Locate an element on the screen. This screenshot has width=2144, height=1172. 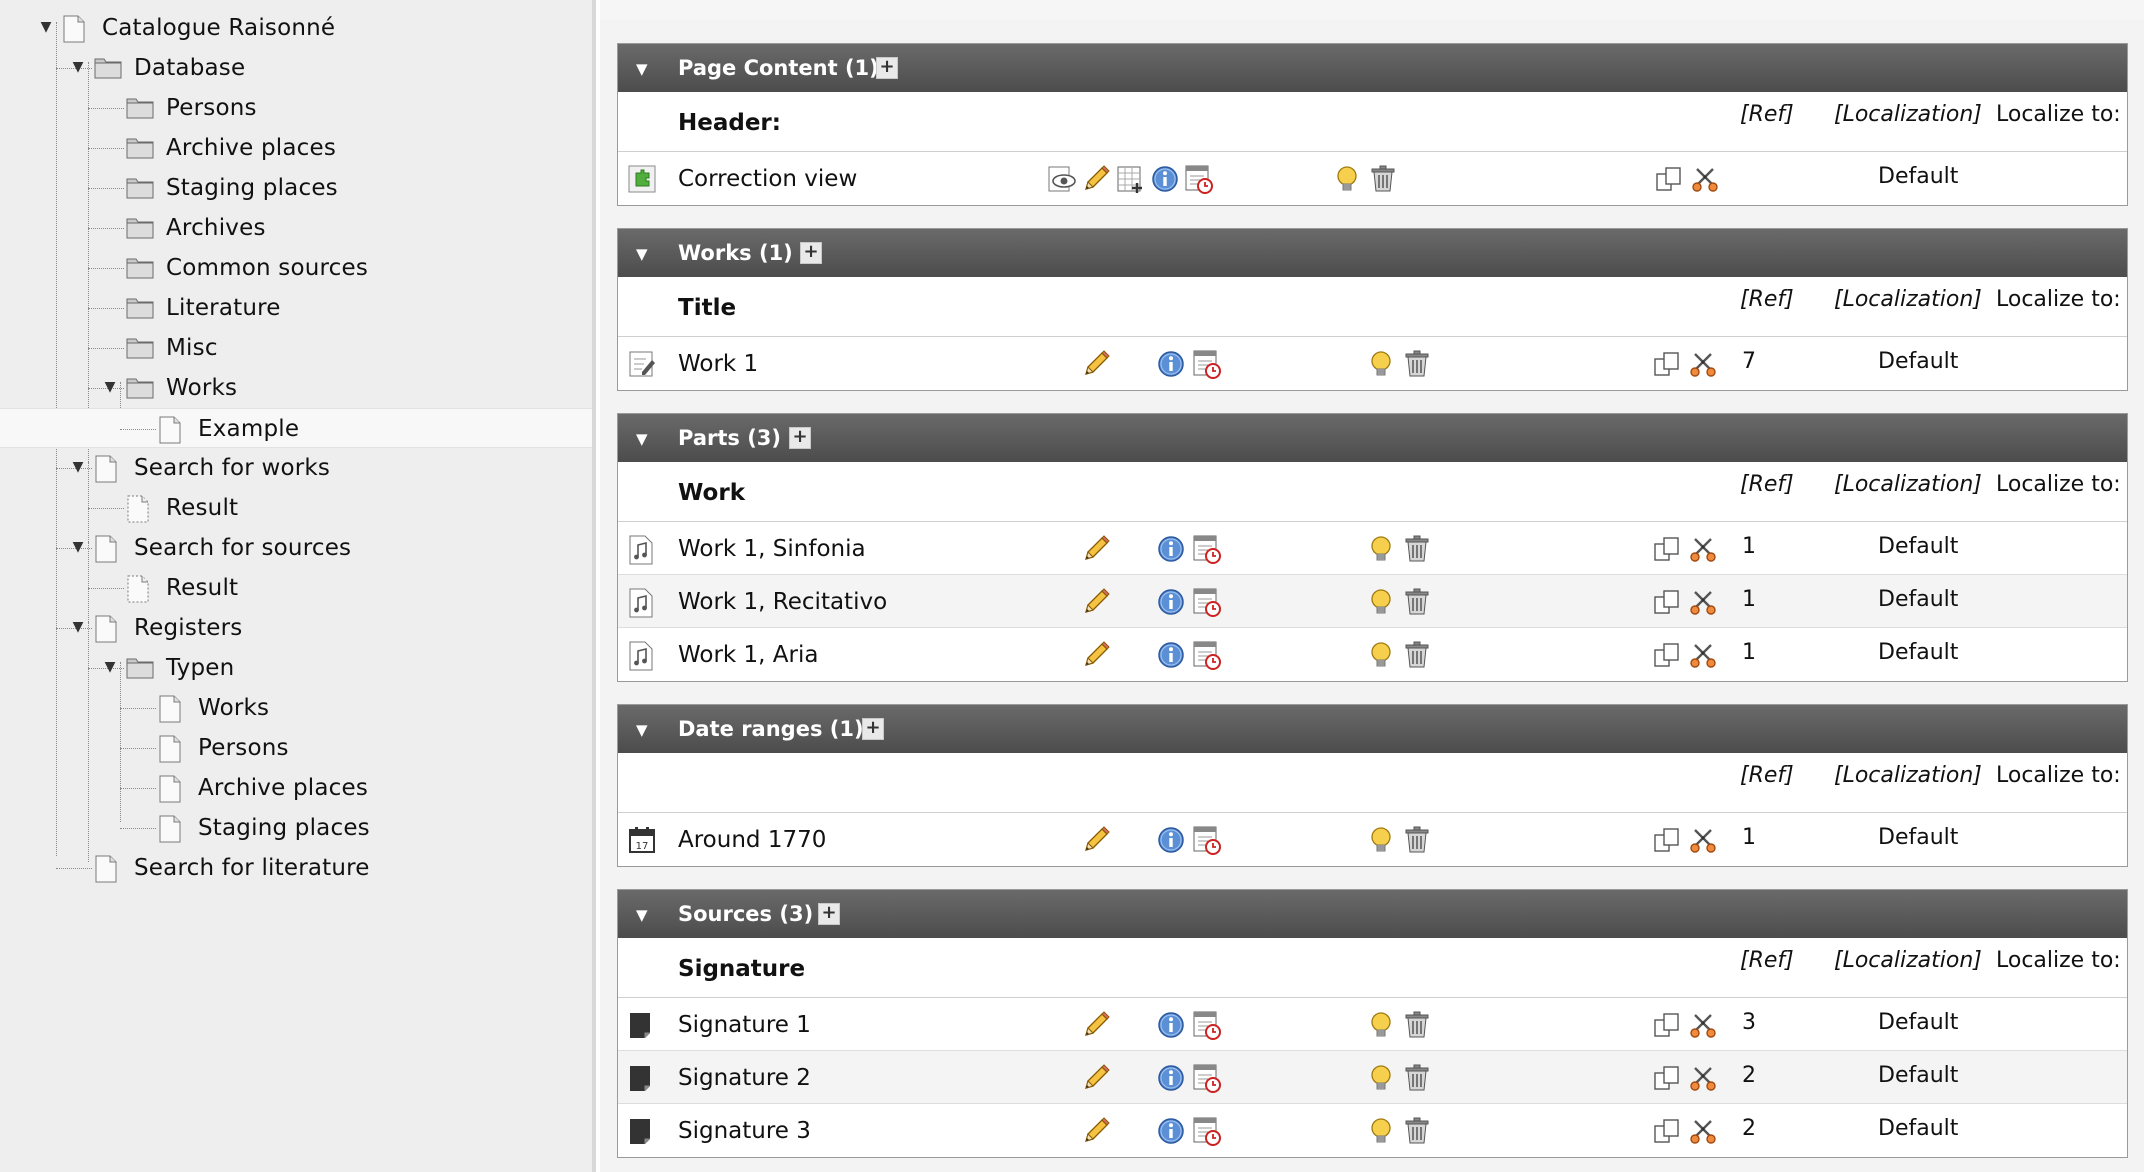
tree-node-label: Example is located at coordinates (248, 429).